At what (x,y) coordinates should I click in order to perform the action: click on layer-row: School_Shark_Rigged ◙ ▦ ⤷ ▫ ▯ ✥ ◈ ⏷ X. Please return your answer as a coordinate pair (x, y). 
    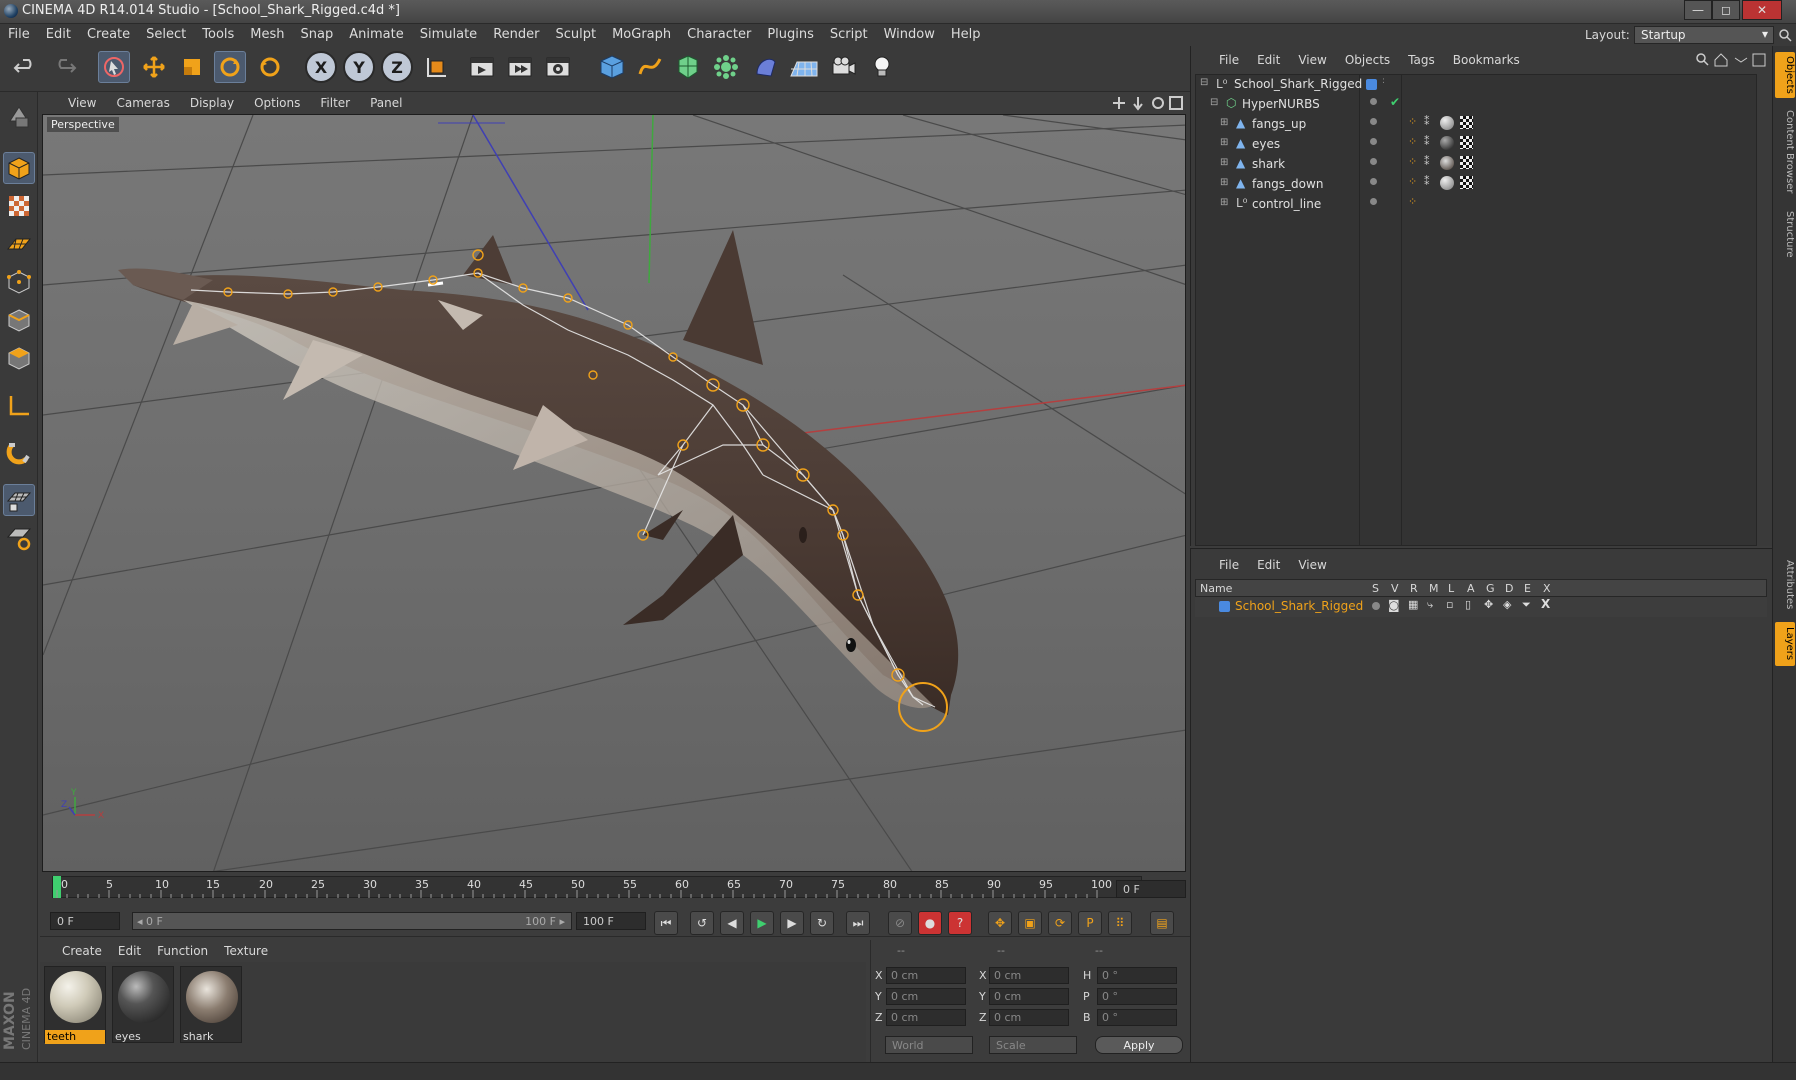
    Looking at the image, I should click on (1481, 607).